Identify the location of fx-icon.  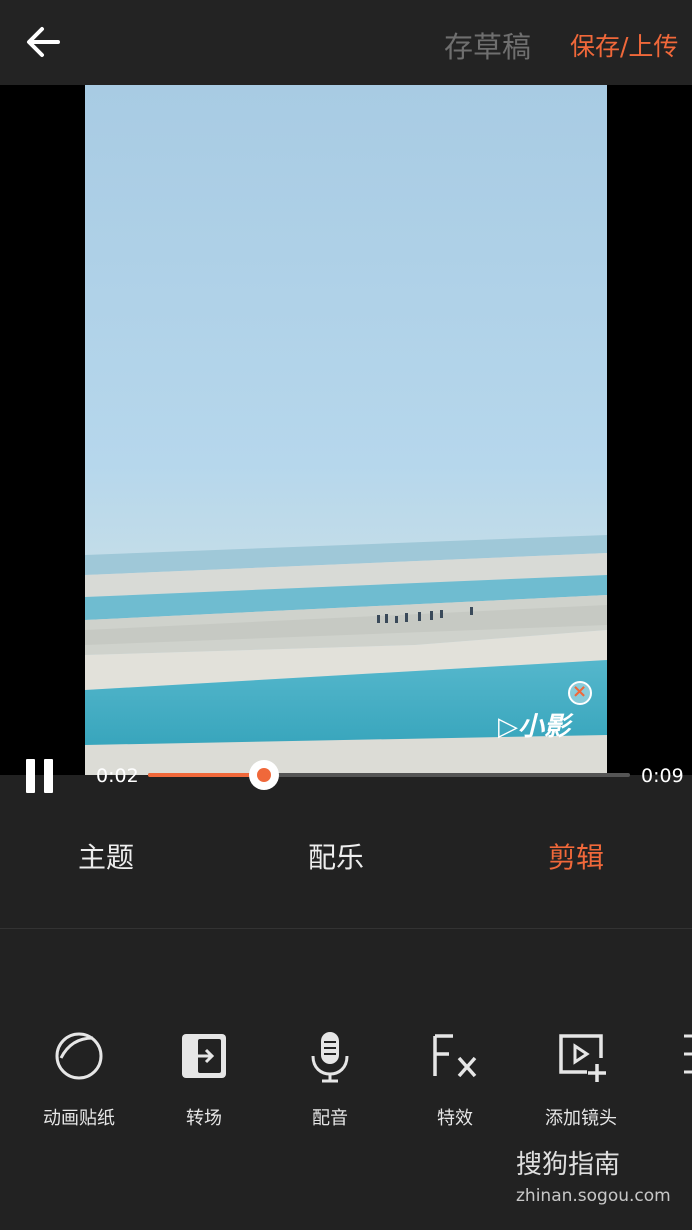
(455, 1056).